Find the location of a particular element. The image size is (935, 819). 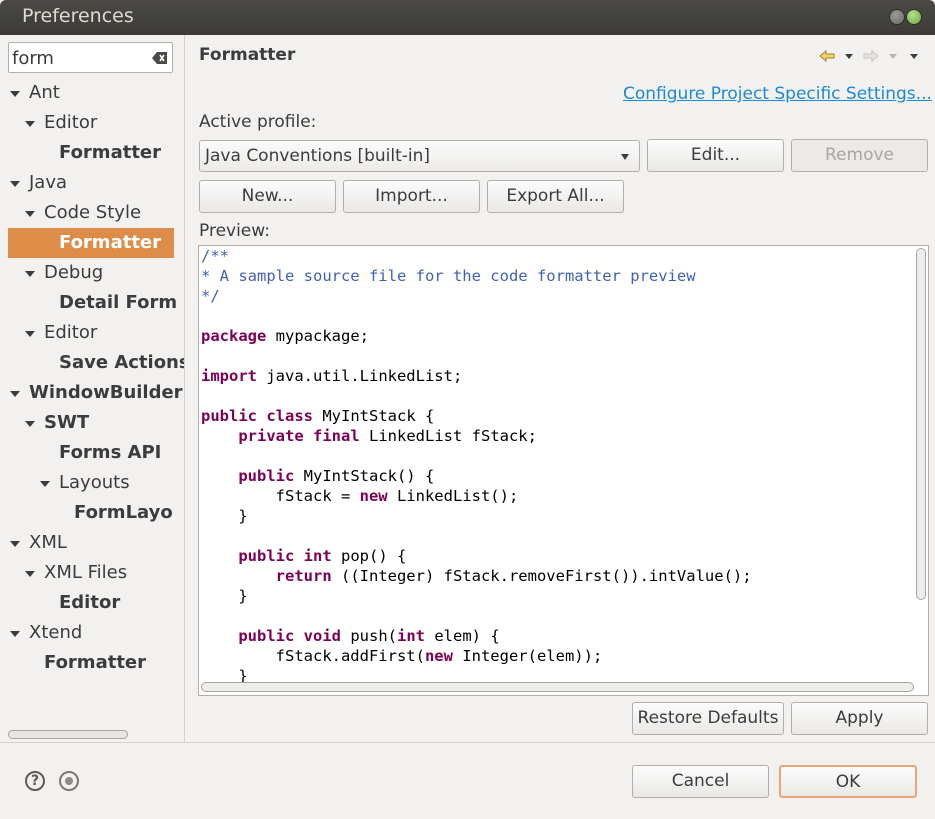

tree-item-ant-formatter: Formatter is located at coordinates (93, 153).